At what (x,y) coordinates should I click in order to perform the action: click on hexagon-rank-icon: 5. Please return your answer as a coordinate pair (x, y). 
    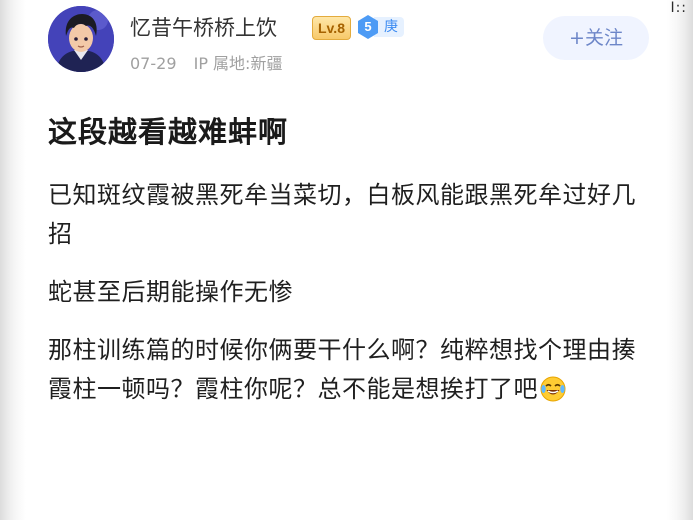
    Looking at the image, I should click on (368, 27).